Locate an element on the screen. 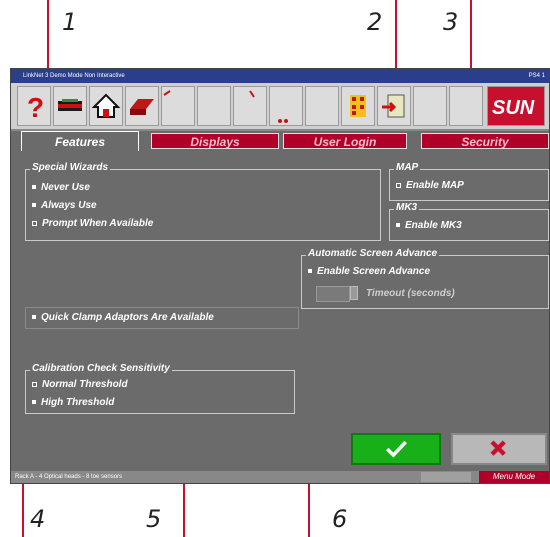 The image size is (550, 537). enable-mk3-checkbox: Enable MK3 is located at coordinates (429, 225).